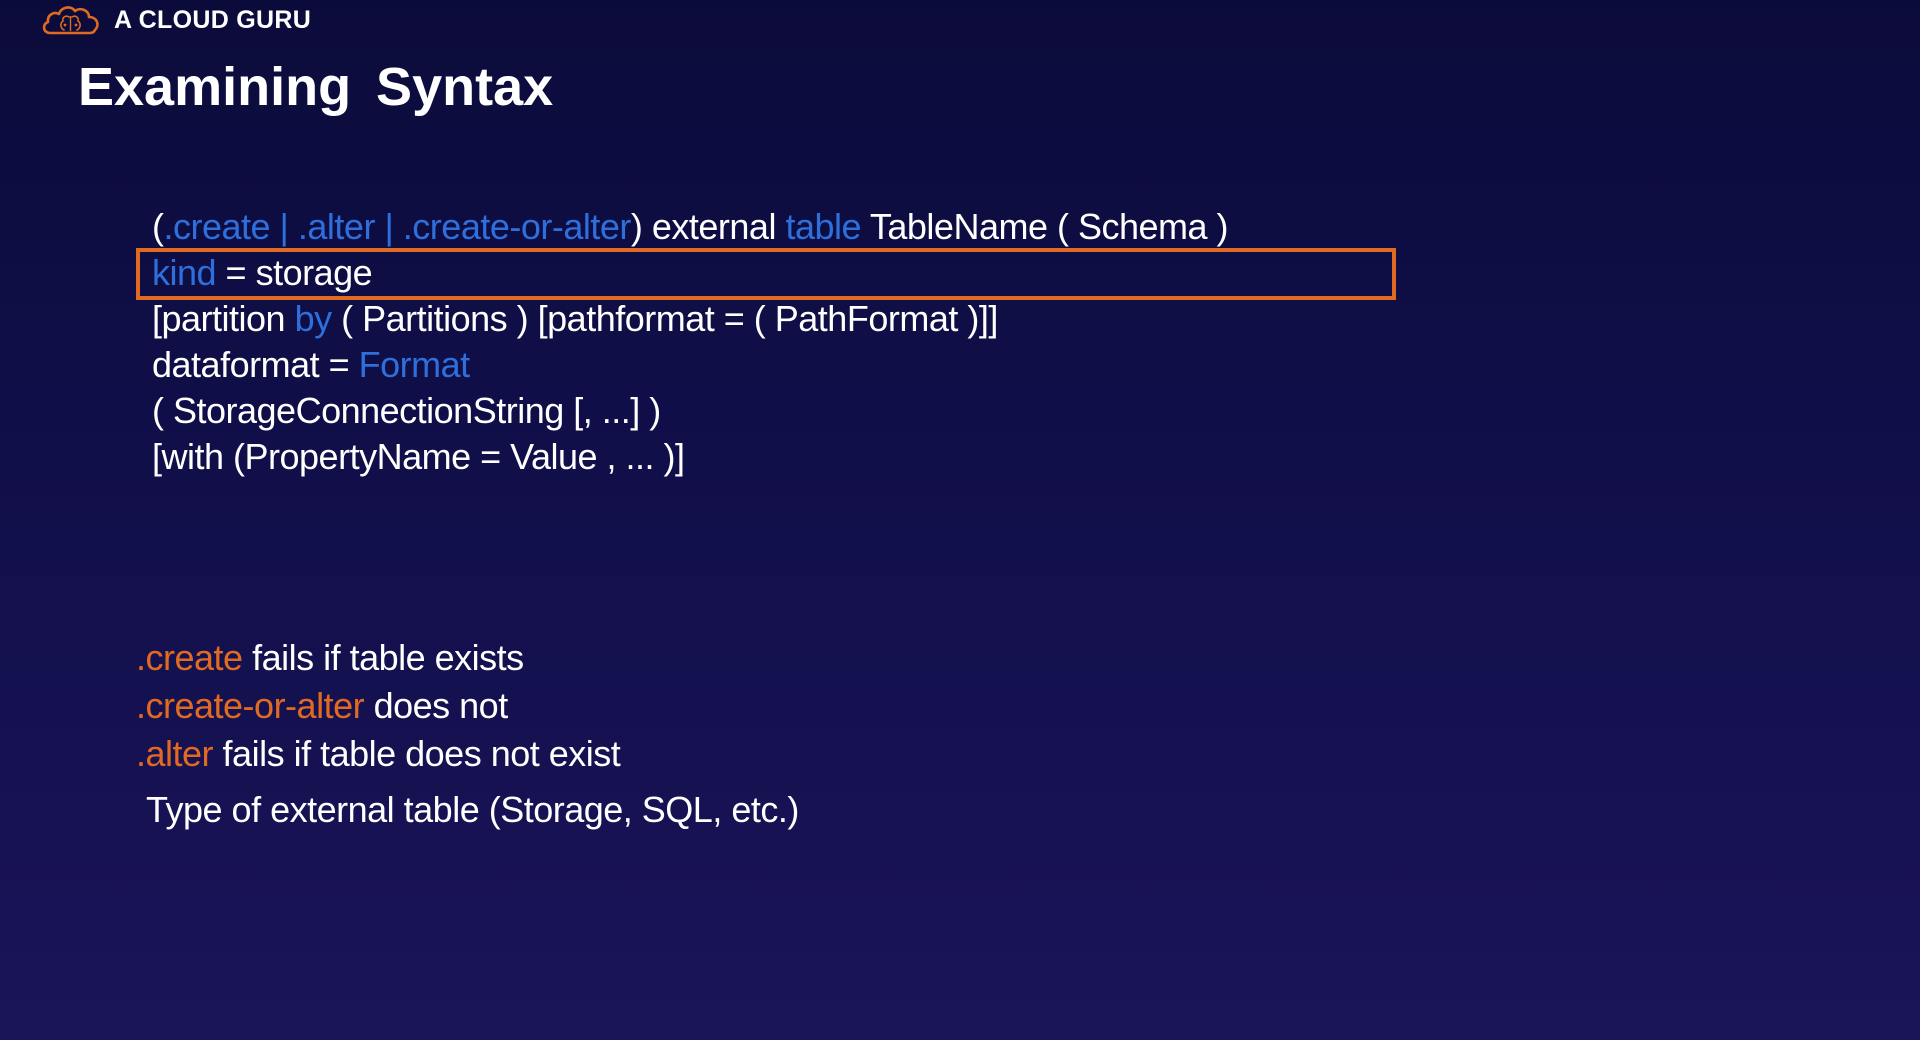  Describe the element at coordinates (383, 657) in the screenshot. I see `note-description: fails if table exists` at that location.